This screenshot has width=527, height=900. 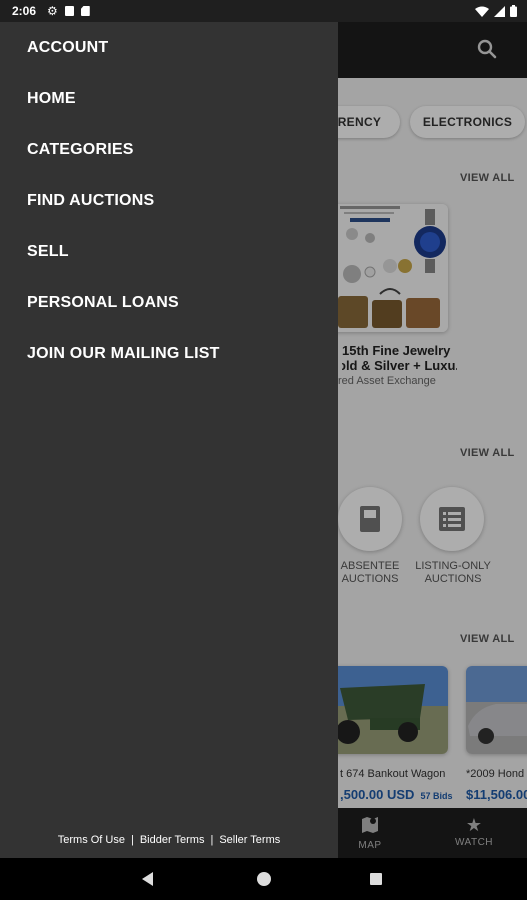 I want to click on status-icons-right, so click(x=496, y=11).